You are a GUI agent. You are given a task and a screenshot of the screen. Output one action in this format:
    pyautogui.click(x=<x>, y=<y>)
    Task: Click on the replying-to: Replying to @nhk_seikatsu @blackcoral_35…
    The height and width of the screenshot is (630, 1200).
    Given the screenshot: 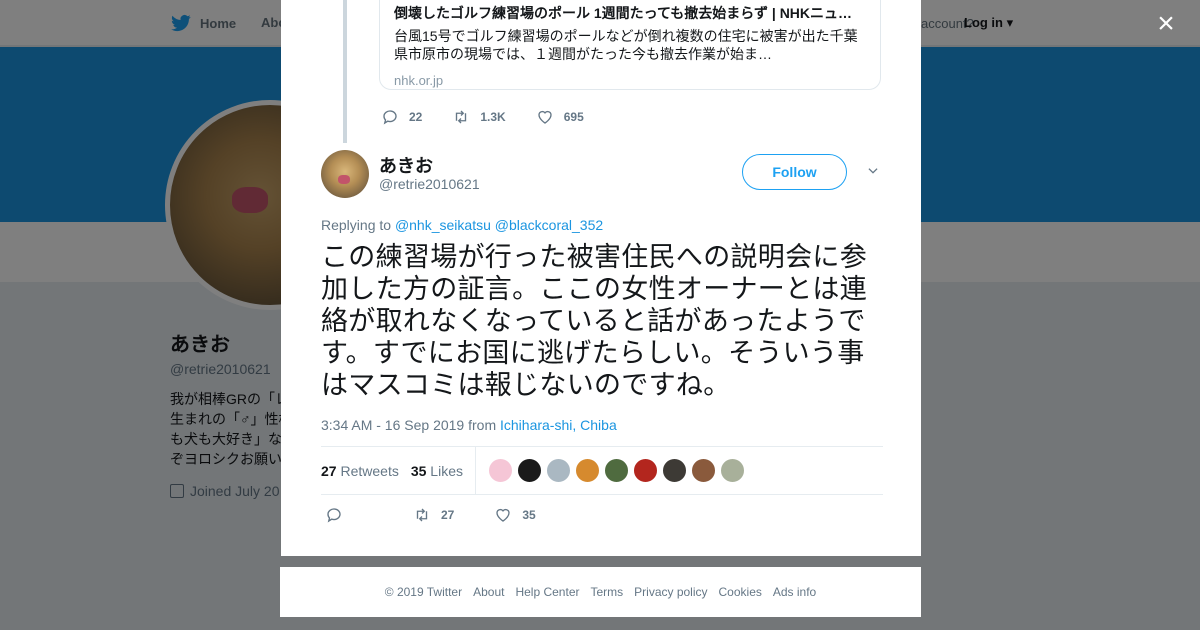 What is the action you would take?
    pyautogui.click(x=462, y=225)
    